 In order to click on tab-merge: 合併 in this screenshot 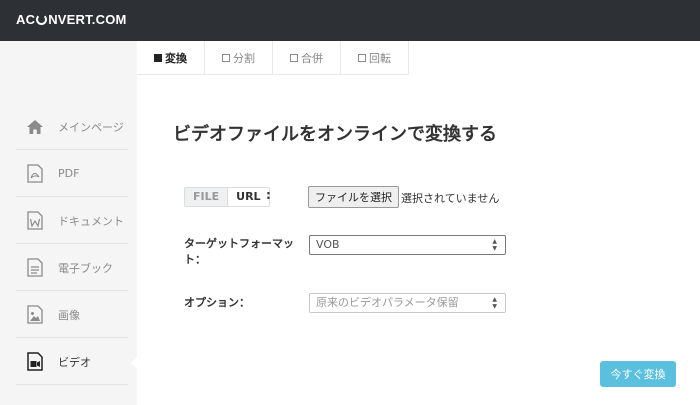, I will do `click(307, 57)`.